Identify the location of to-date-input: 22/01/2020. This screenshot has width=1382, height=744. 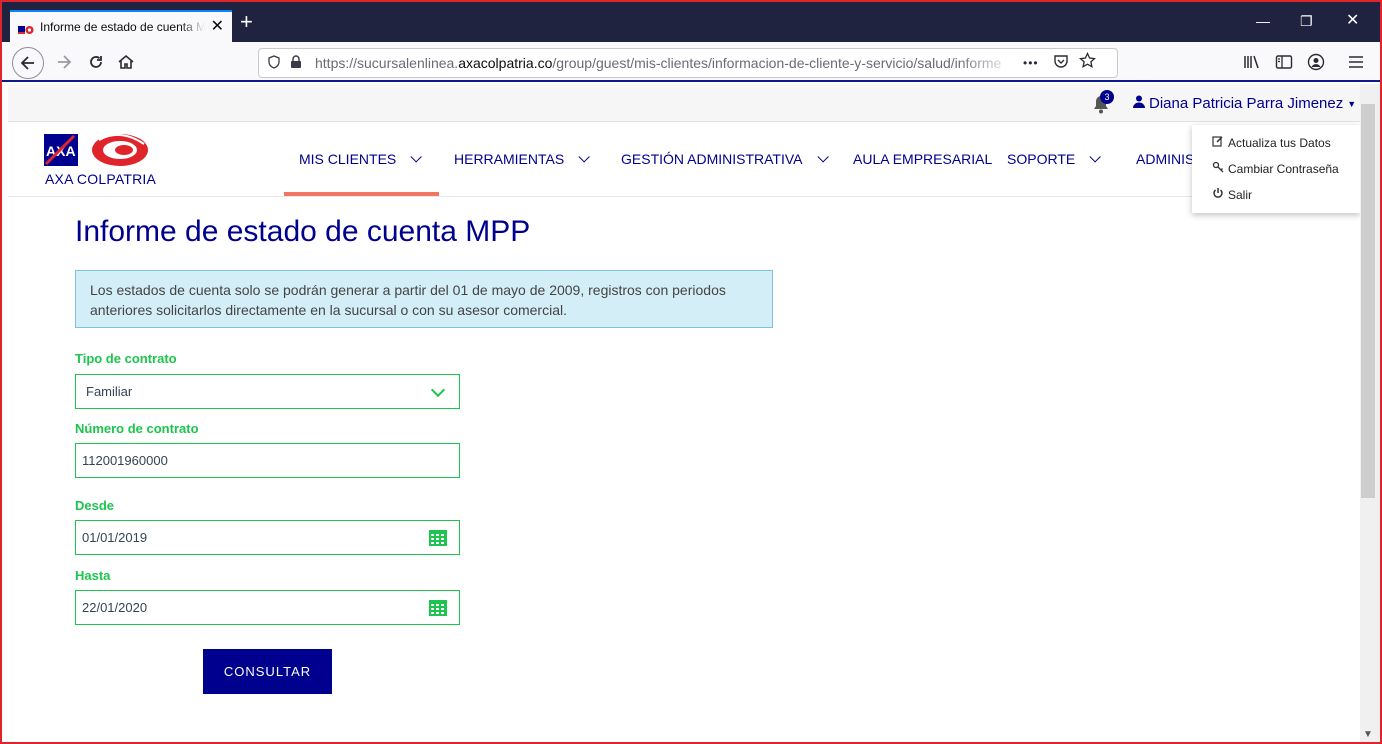
(267, 607).